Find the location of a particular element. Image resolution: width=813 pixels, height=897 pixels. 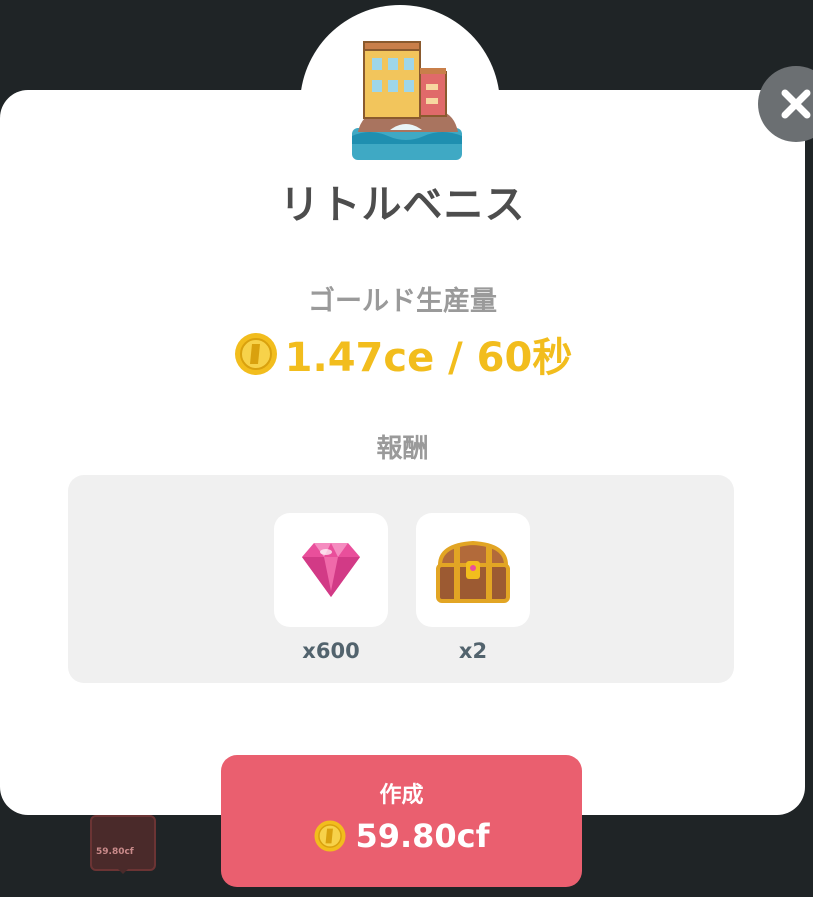

treasure-chest-icon is located at coordinates (473, 571).